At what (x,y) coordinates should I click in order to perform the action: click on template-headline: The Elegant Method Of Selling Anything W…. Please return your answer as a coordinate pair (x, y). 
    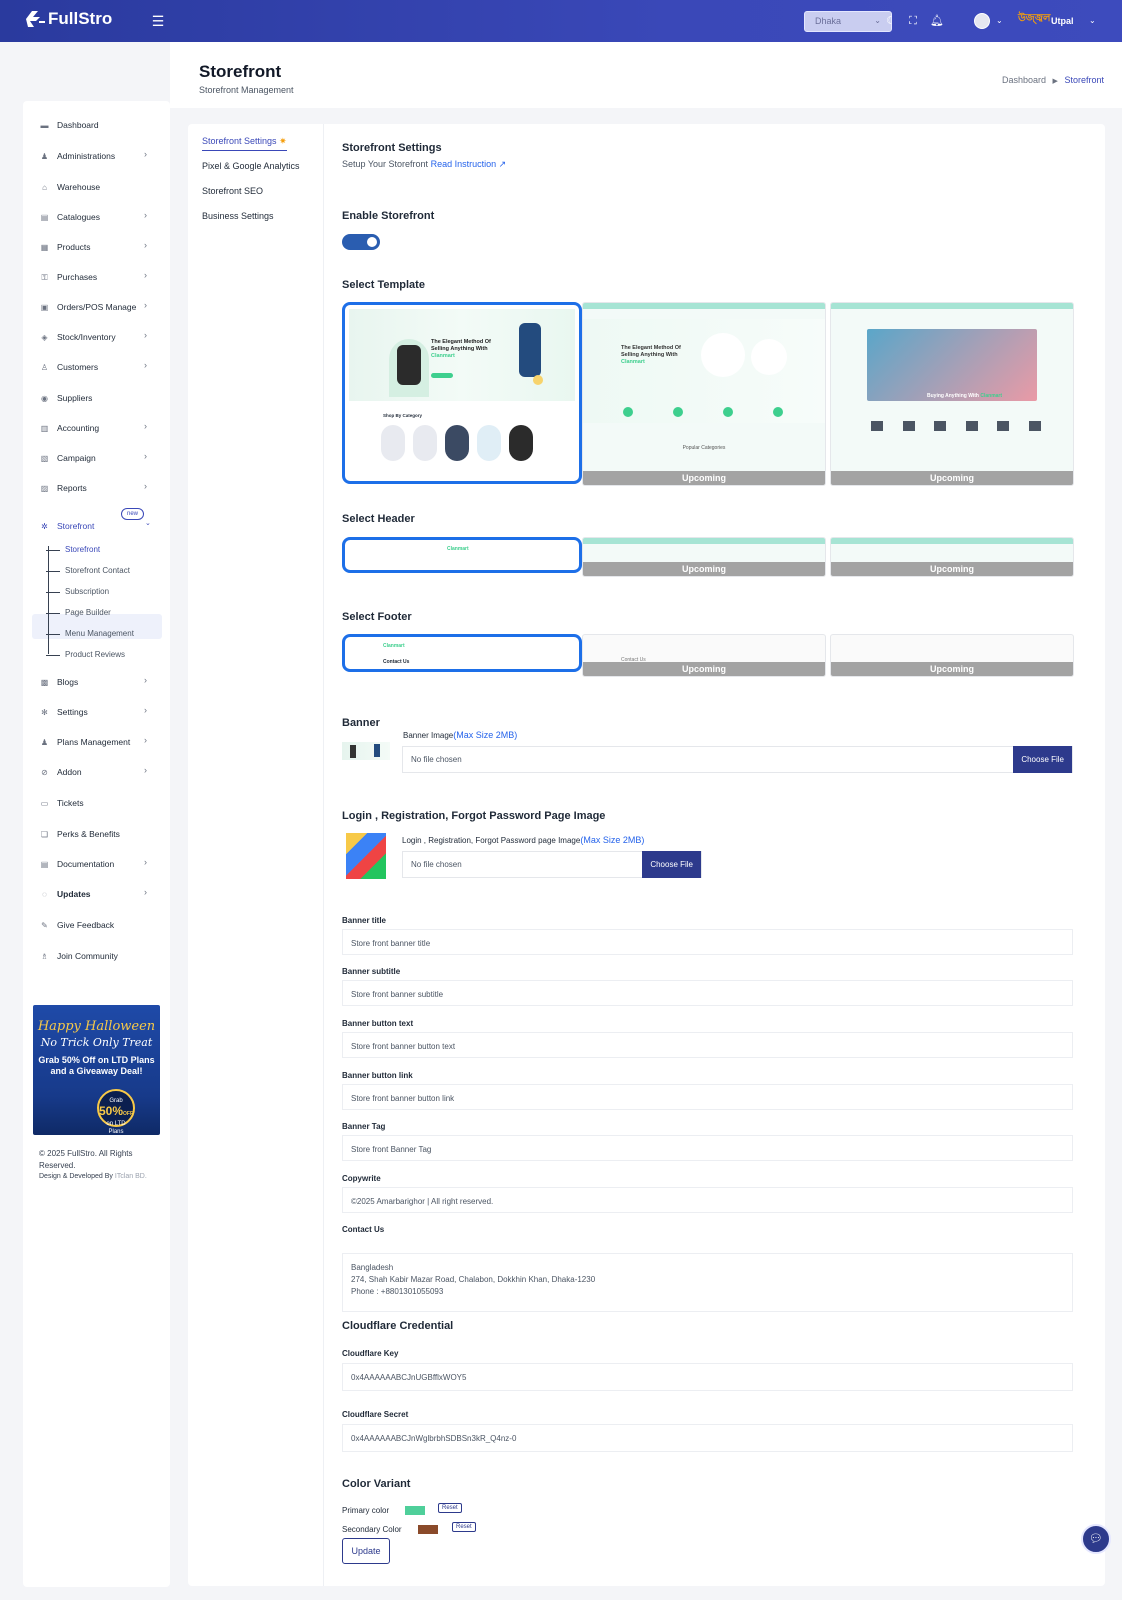
    Looking at the image, I should click on (653, 355).